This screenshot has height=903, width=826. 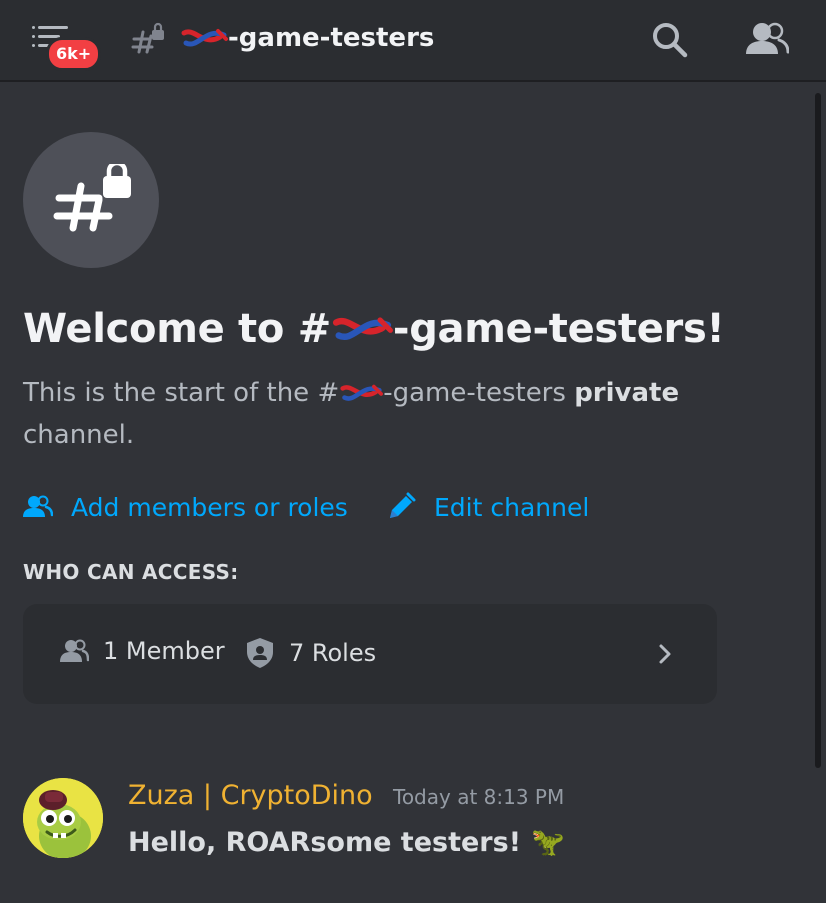 I want to click on avatar, so click(x=63, y=818).